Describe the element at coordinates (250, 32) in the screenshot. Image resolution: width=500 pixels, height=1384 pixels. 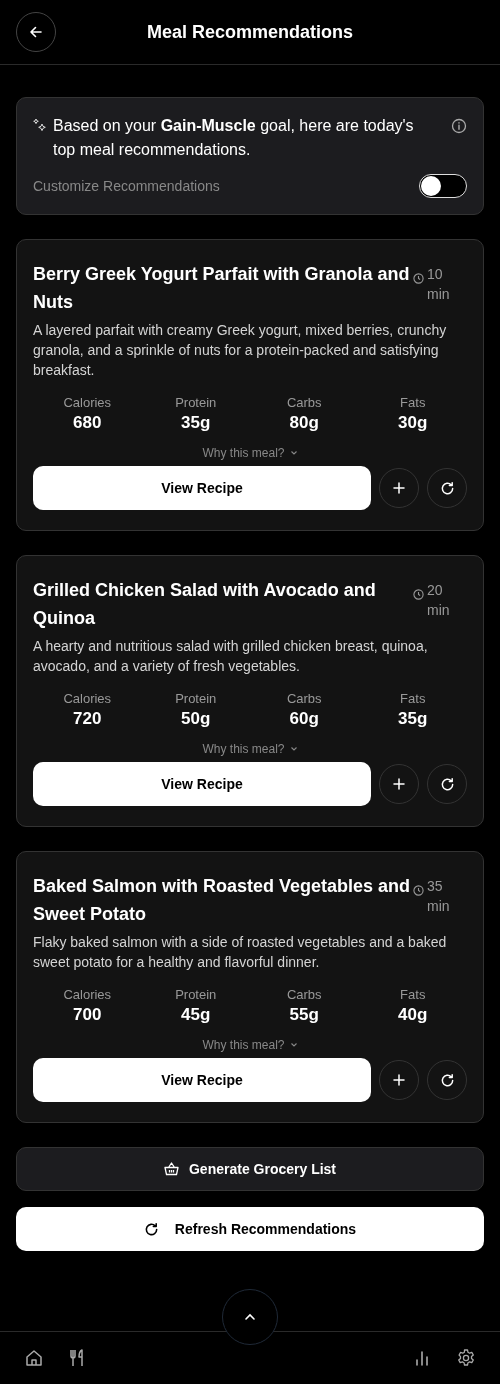
I see `page-title: Meal Recommendations` at that location.